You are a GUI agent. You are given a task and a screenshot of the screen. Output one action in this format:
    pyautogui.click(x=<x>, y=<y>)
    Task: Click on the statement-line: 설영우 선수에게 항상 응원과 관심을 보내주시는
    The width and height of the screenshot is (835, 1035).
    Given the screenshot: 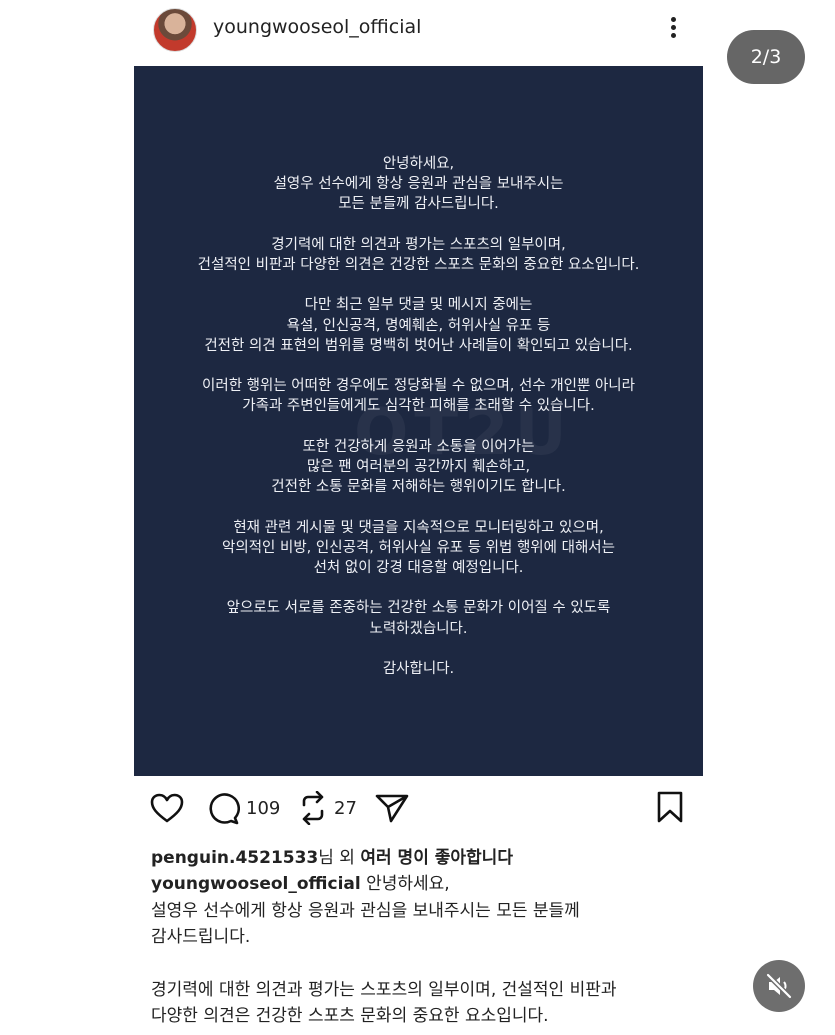 What is the action you would take?
    pyautogui.click(x=418, y=184)
    